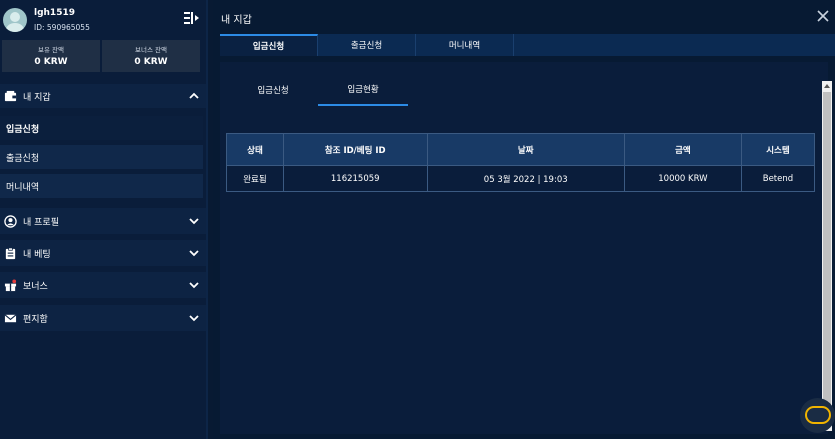  What do you see at coordinates (255, 178) in the screenshot?
I see `cell-status: 완료됨` at bounding box center [255, 178].